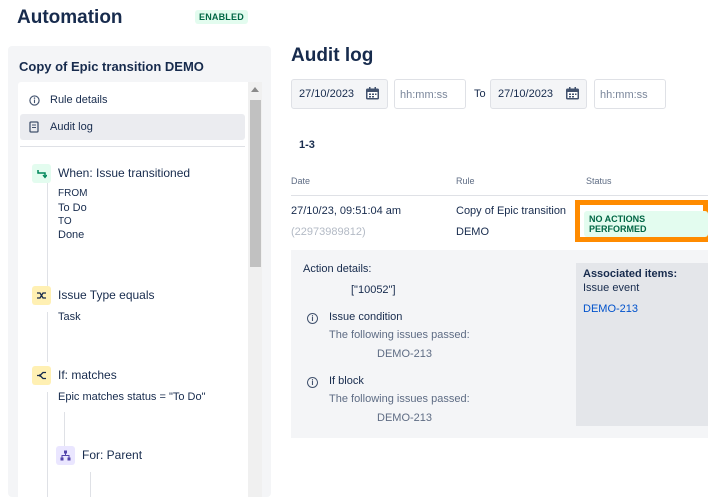 Image resolution: width=708 pixels, height=497 pixels. Describe the element at coordinates (65, 221) in the screenshot. I see `step-detail: TO` at that location.